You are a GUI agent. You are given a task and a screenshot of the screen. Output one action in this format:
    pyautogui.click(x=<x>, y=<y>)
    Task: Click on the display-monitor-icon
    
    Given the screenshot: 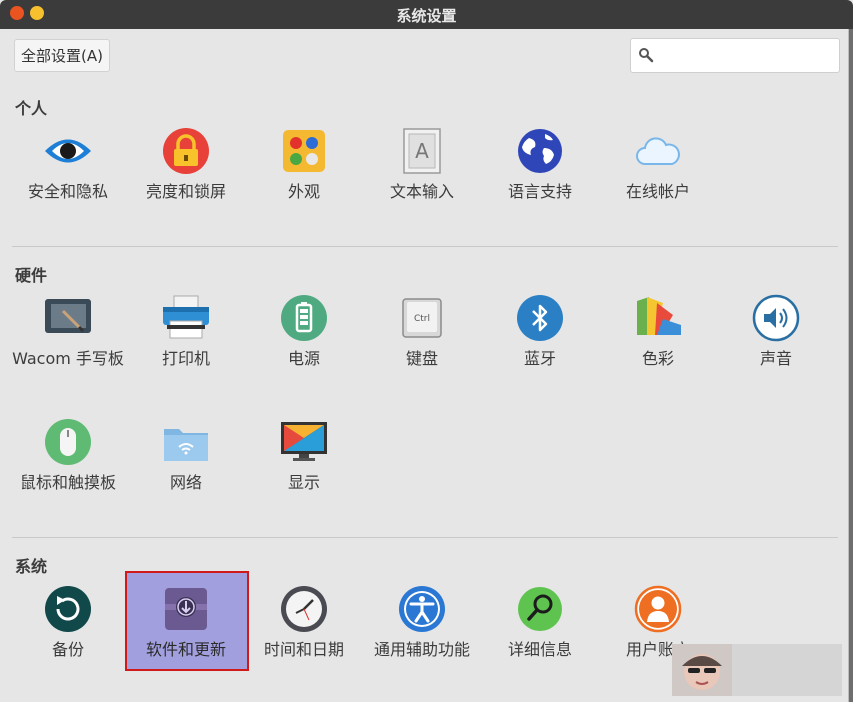 What is the action you would take?
    pyautogui.click(x=304, y=441)
    